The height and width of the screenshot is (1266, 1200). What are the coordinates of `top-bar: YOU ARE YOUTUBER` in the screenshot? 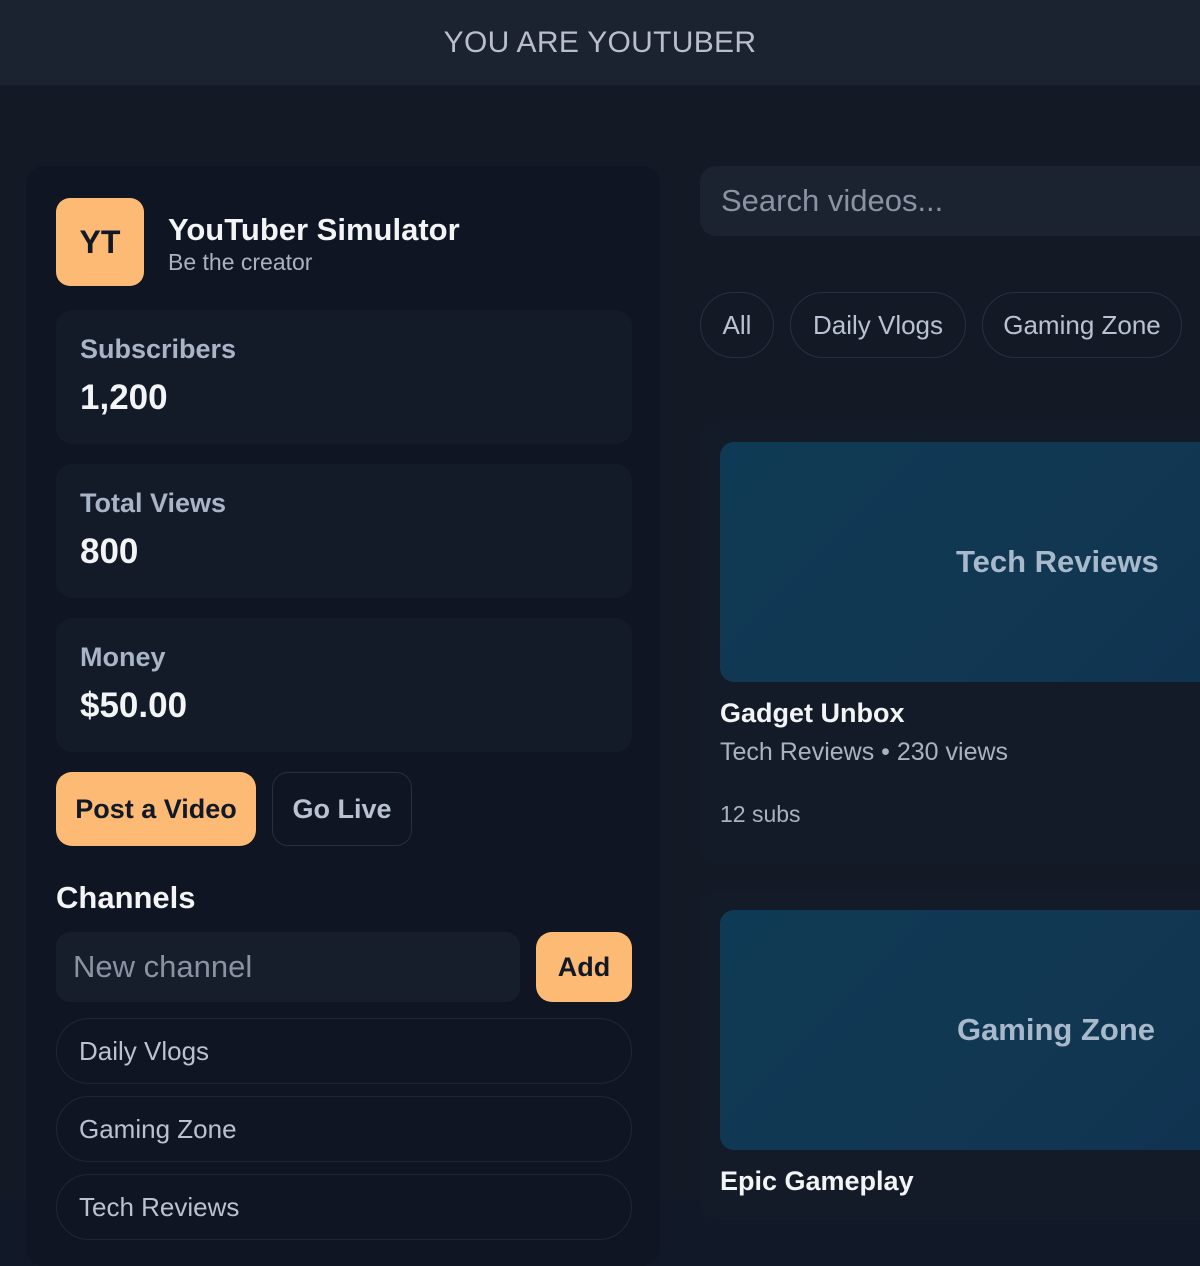 It's located at (600, 43).